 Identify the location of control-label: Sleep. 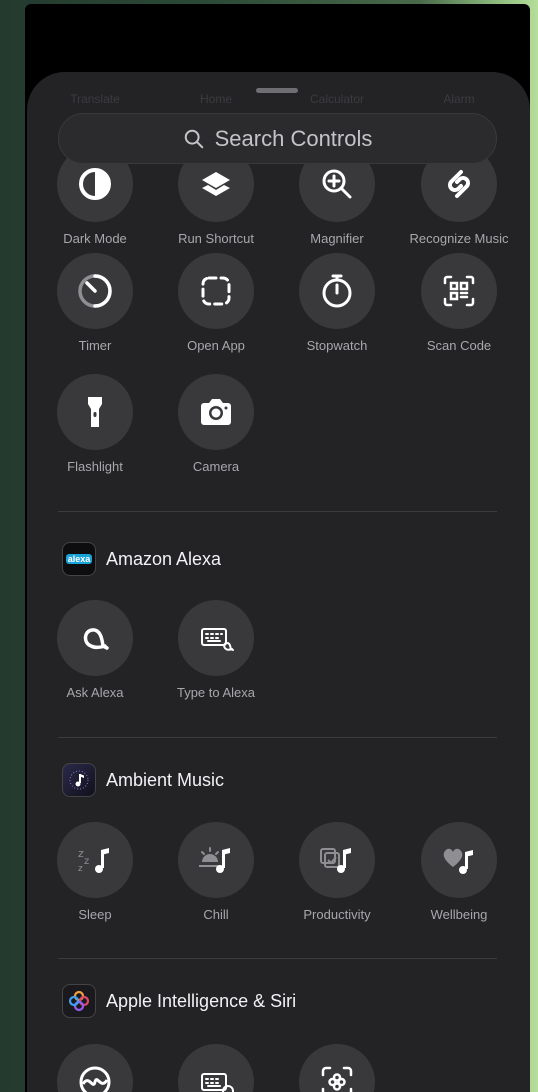
(95, 914).